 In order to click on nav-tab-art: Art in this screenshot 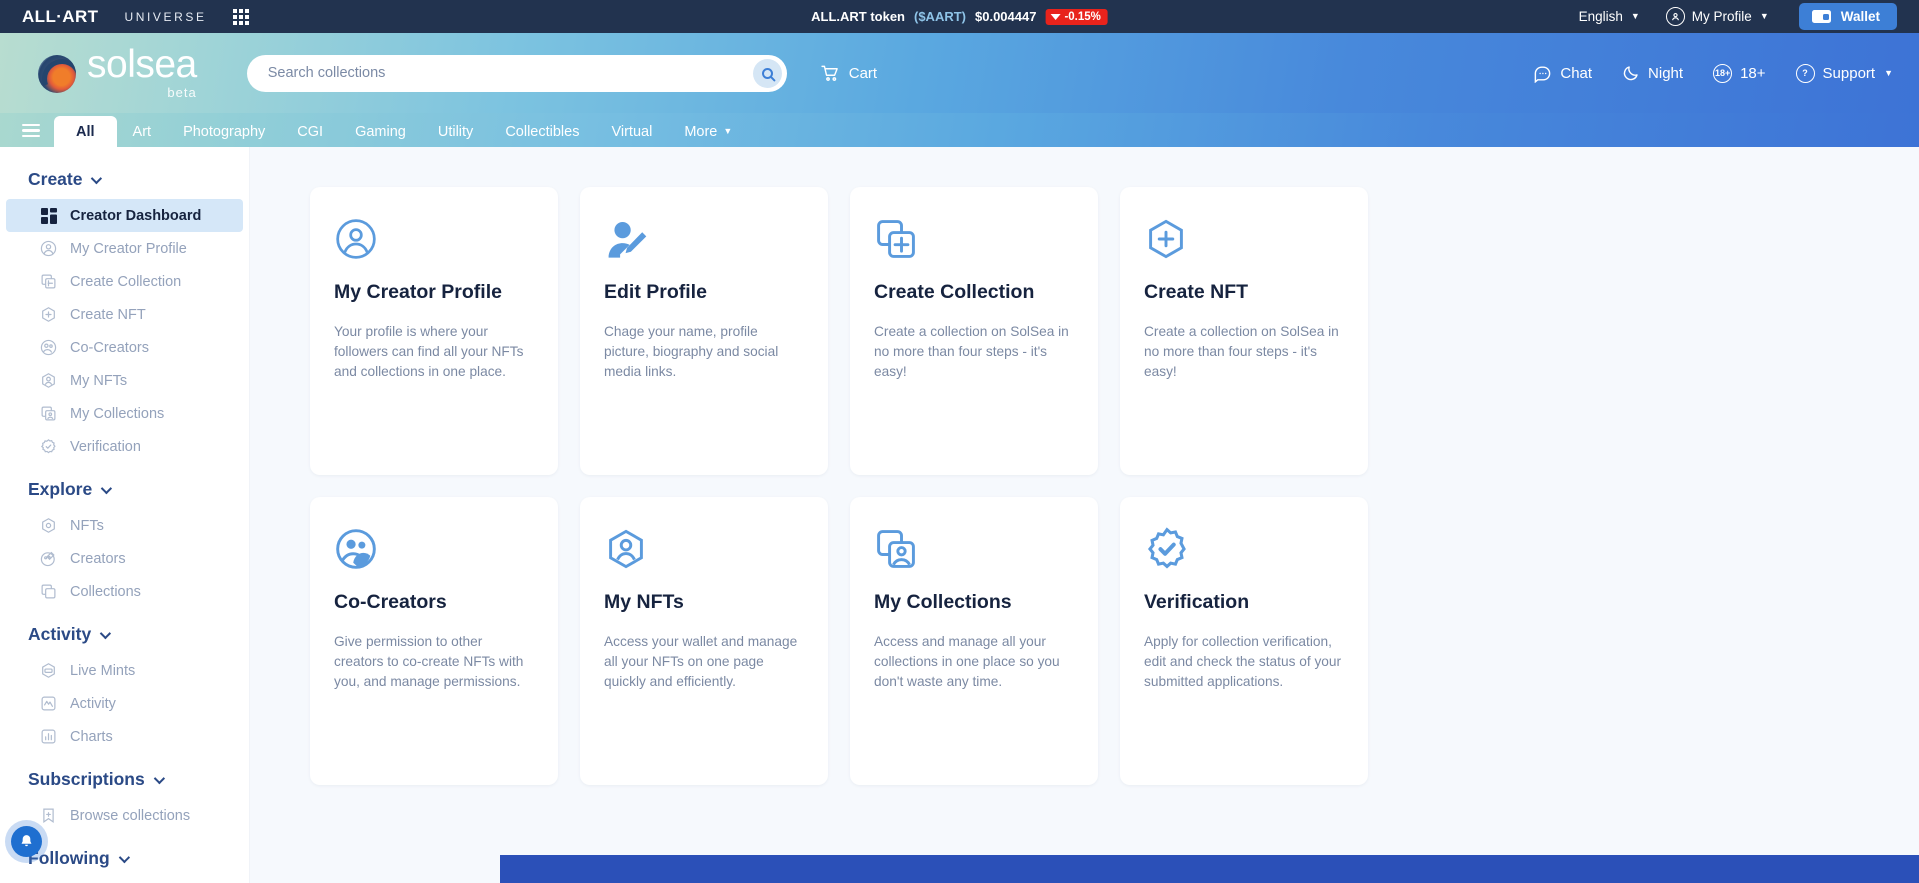, I will do `click(142, 132)`.